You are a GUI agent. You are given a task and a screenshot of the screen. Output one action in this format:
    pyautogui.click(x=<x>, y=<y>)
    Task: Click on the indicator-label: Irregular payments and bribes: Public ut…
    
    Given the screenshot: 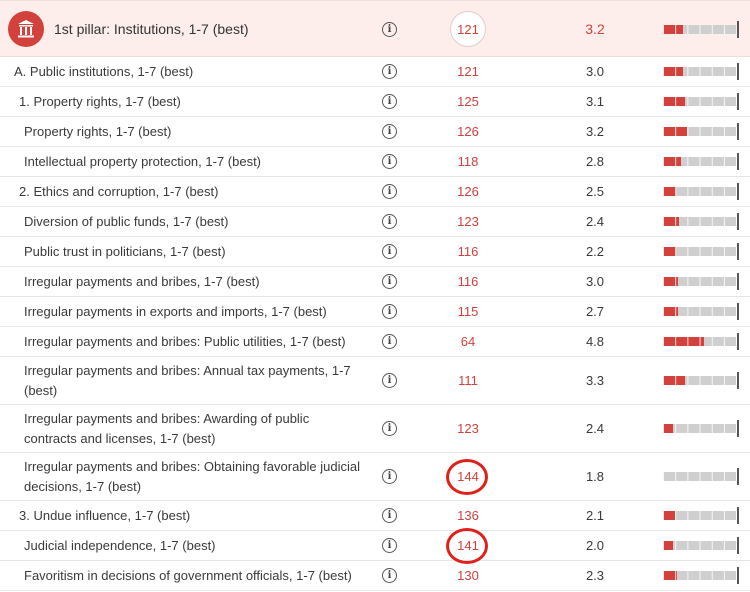 What is the action you would take?
    pyautogui.click(x=185, y=341)
    